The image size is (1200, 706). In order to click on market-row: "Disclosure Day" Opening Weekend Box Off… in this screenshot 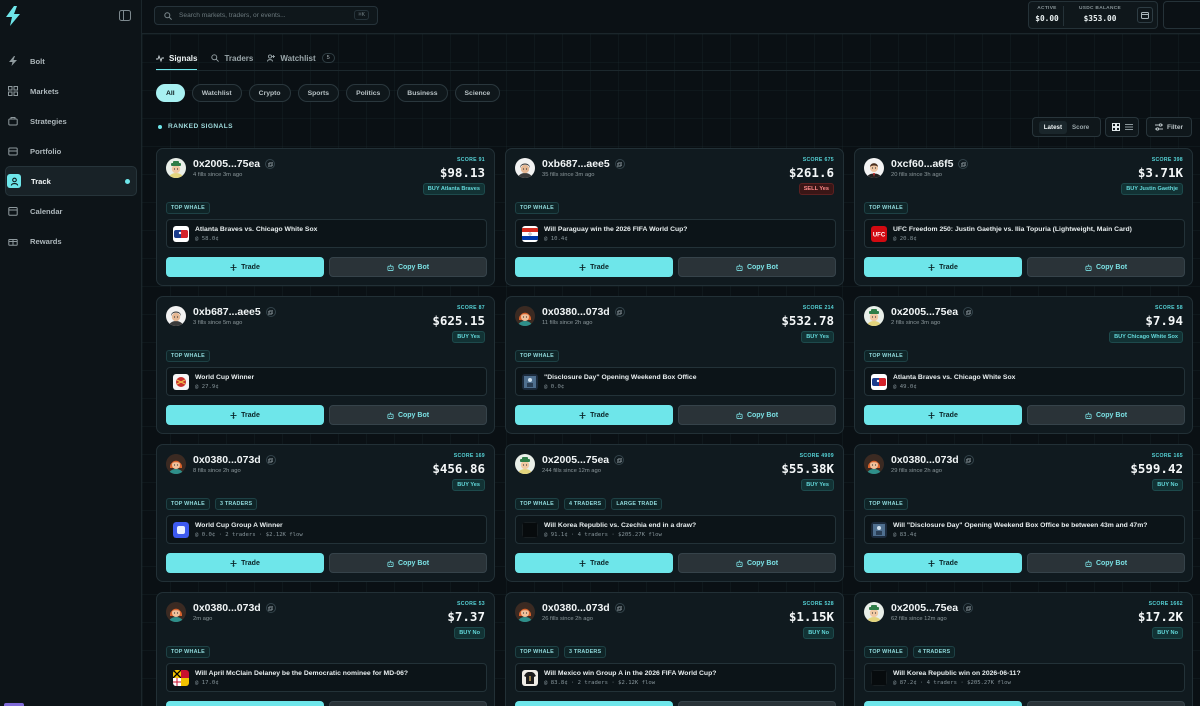, I will do `click(675, 381)`.